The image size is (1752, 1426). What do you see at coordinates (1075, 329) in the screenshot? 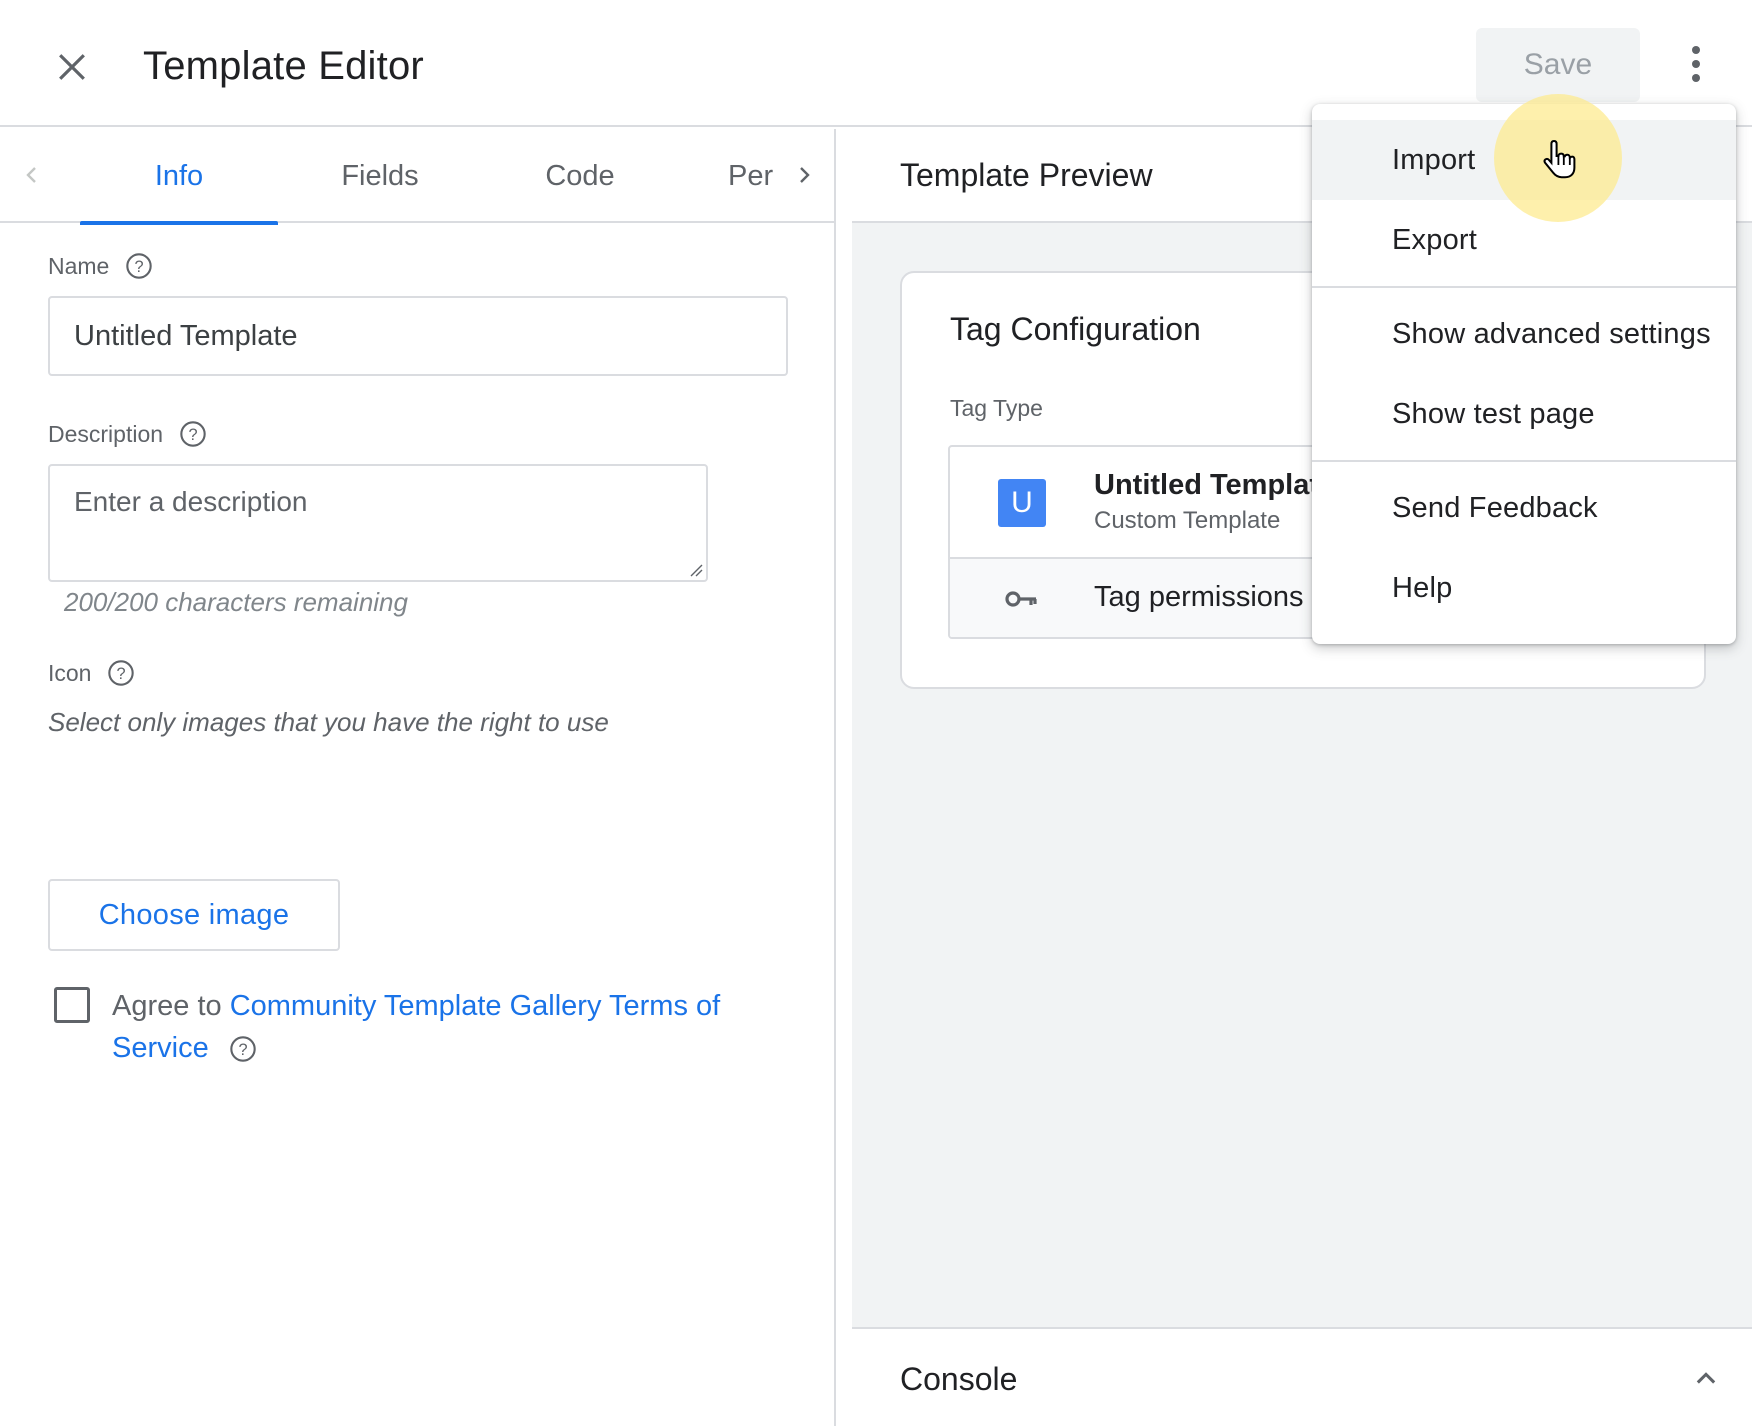
I see `tag-configuration-title: Tag Configuration` at bounding box center [1075, 329].